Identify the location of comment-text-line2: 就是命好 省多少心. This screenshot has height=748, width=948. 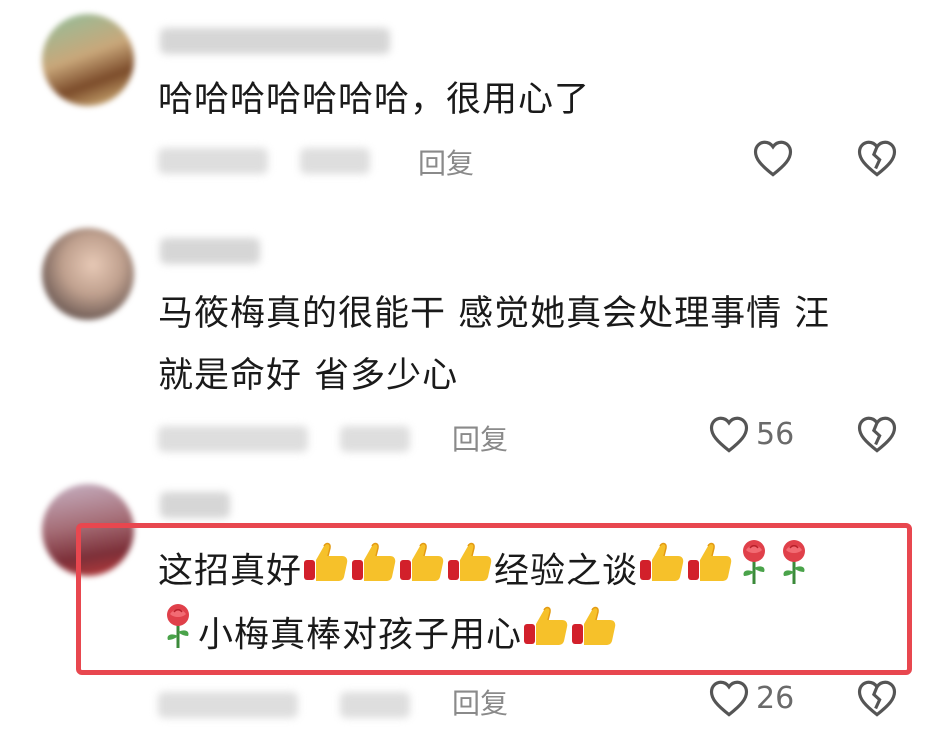
(308, 376).